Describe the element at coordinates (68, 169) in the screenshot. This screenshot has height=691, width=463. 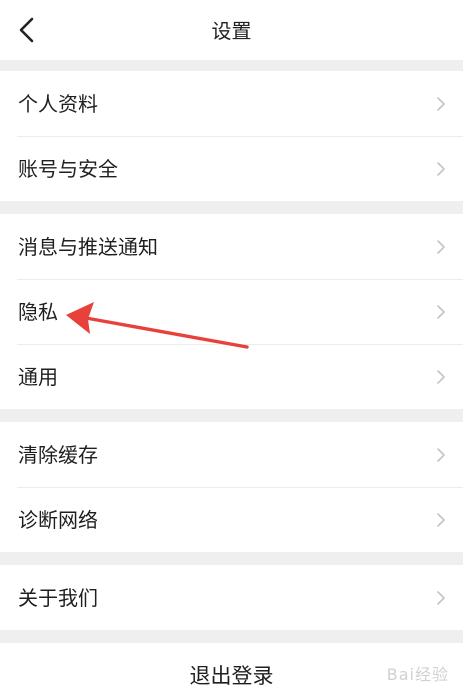
I see `settings-item-label: 账号与安全` at that location.